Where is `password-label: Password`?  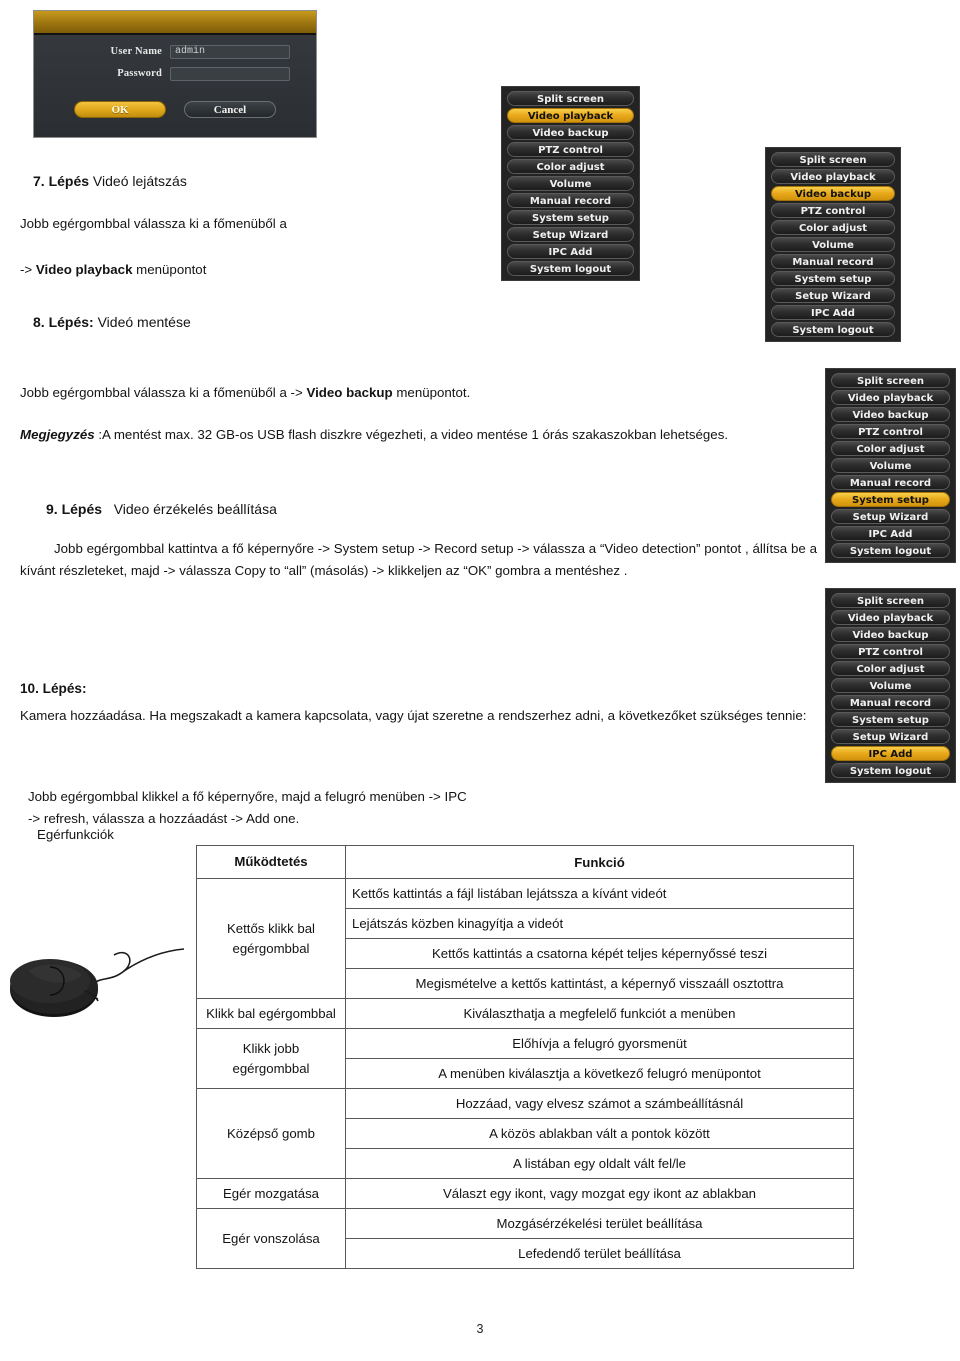 password-label: Password is located at coordinates (139, 73).